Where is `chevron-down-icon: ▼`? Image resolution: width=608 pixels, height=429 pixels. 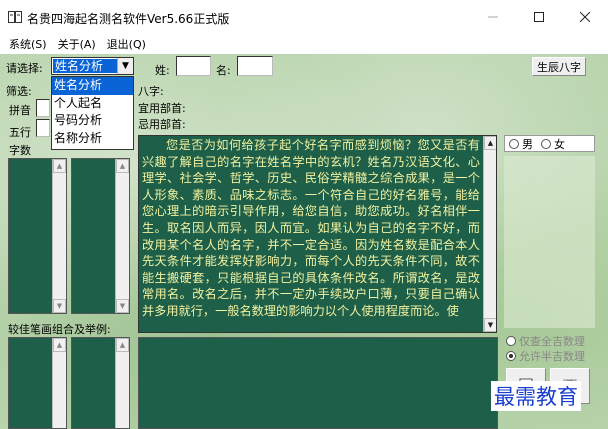
chevron-down-icon: ▼ is located at coordinates (125, 66).